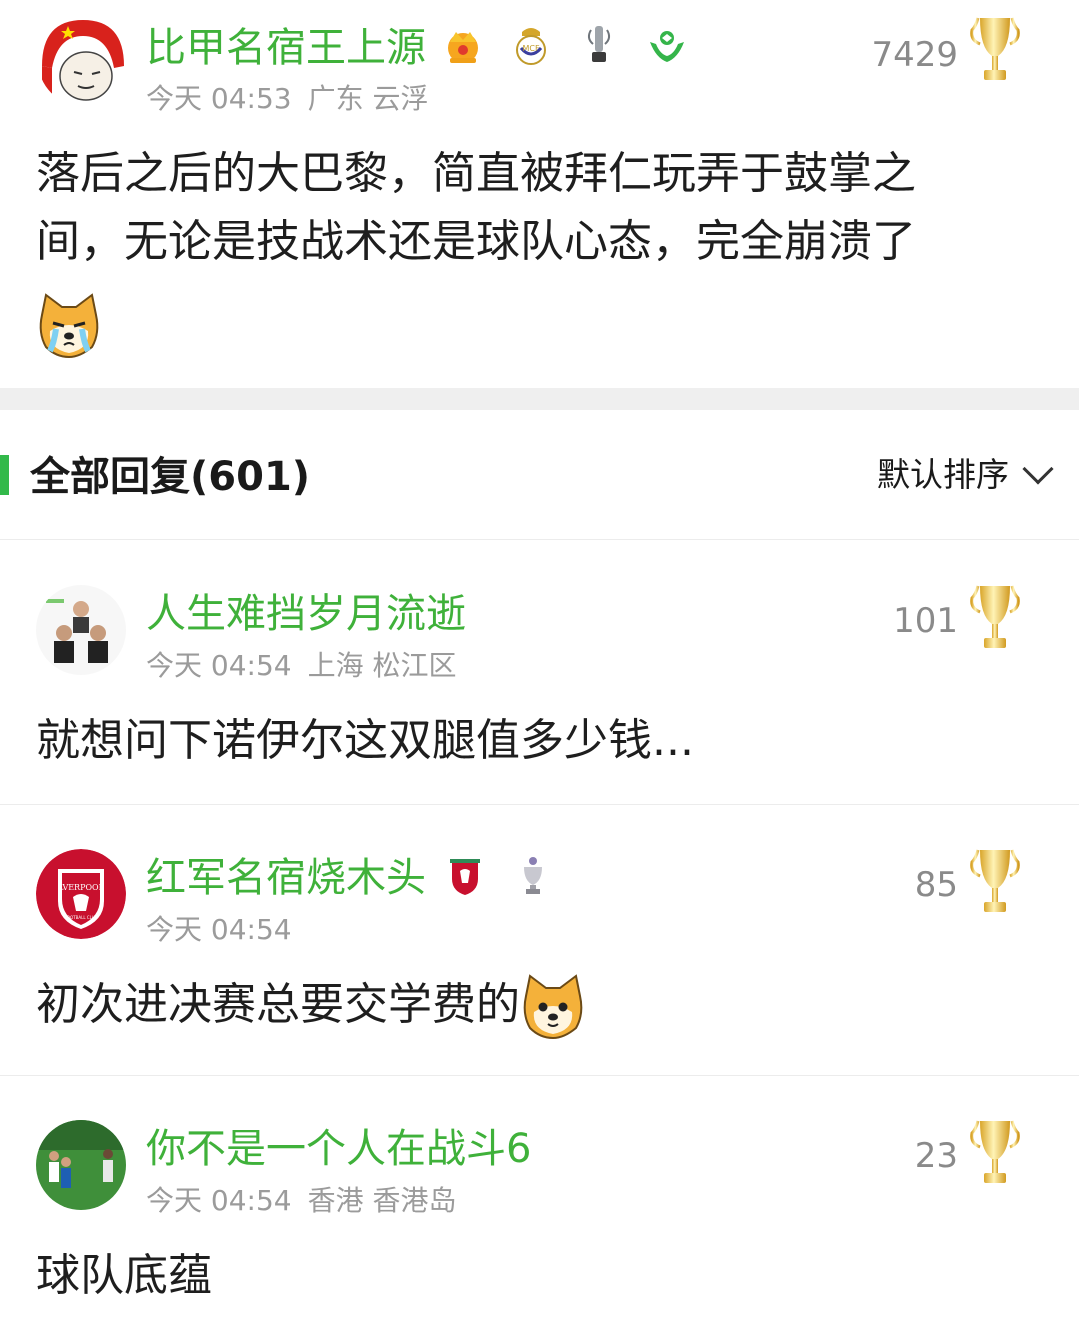 The image size is (1079, 1334). I want to click on avatar-text-top: LVERPOOL, so click(81, 887).